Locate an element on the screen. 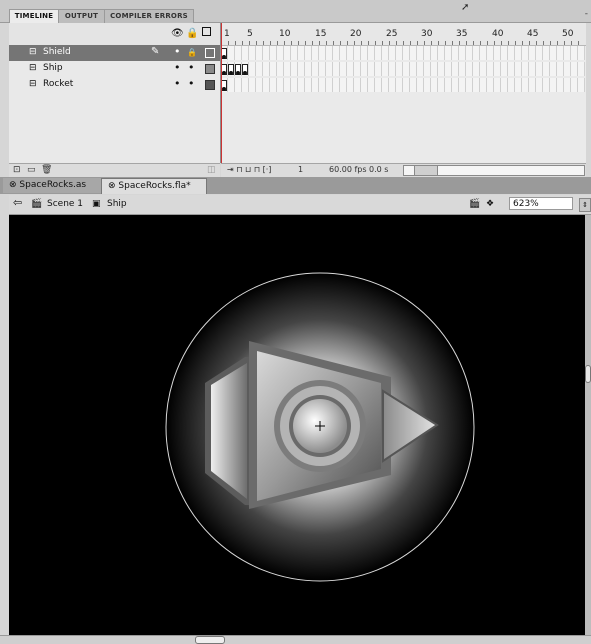  layer-name: Shield is located at coordinates (57, 52).